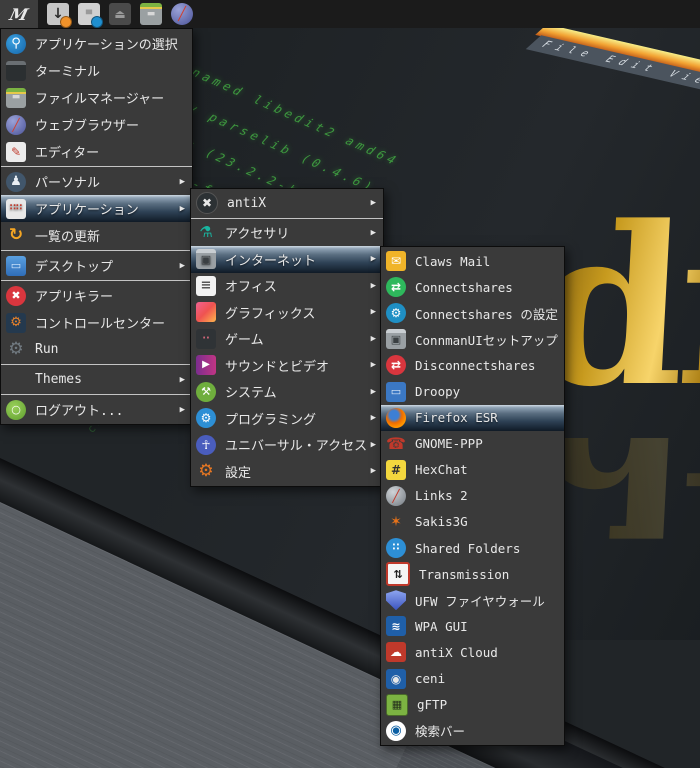 Image resolution: width=700 pixels, height=768 pixels. What do you see at coordinates (47, 349) in the screenshot?
I see `menu-item-label: Run` at bounding box center [47, 349].